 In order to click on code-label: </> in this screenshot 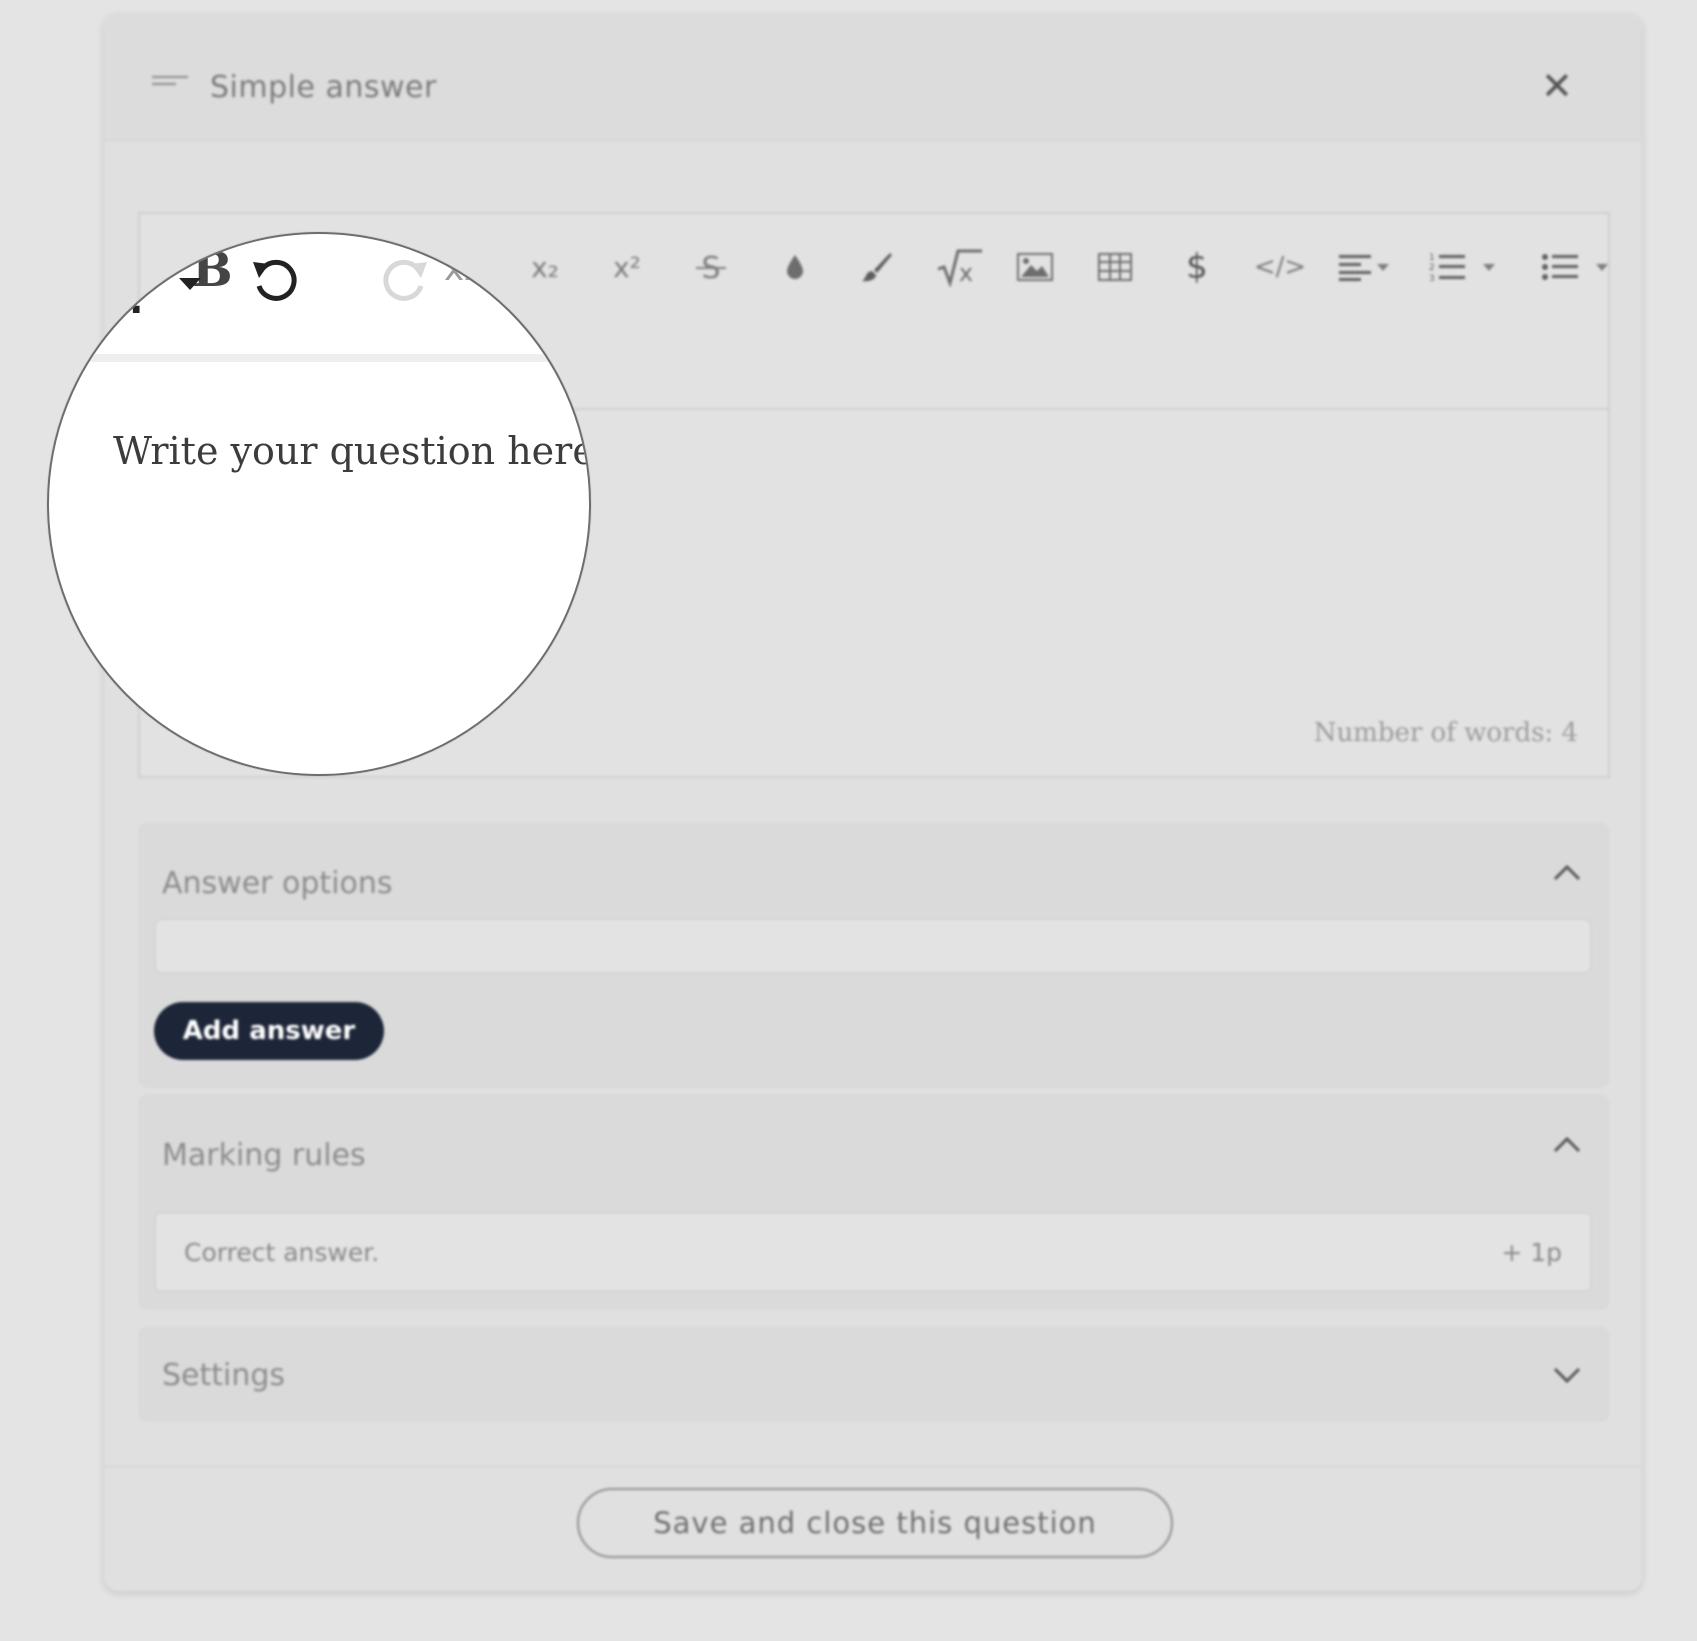, I will do `click(1280, 267)`.